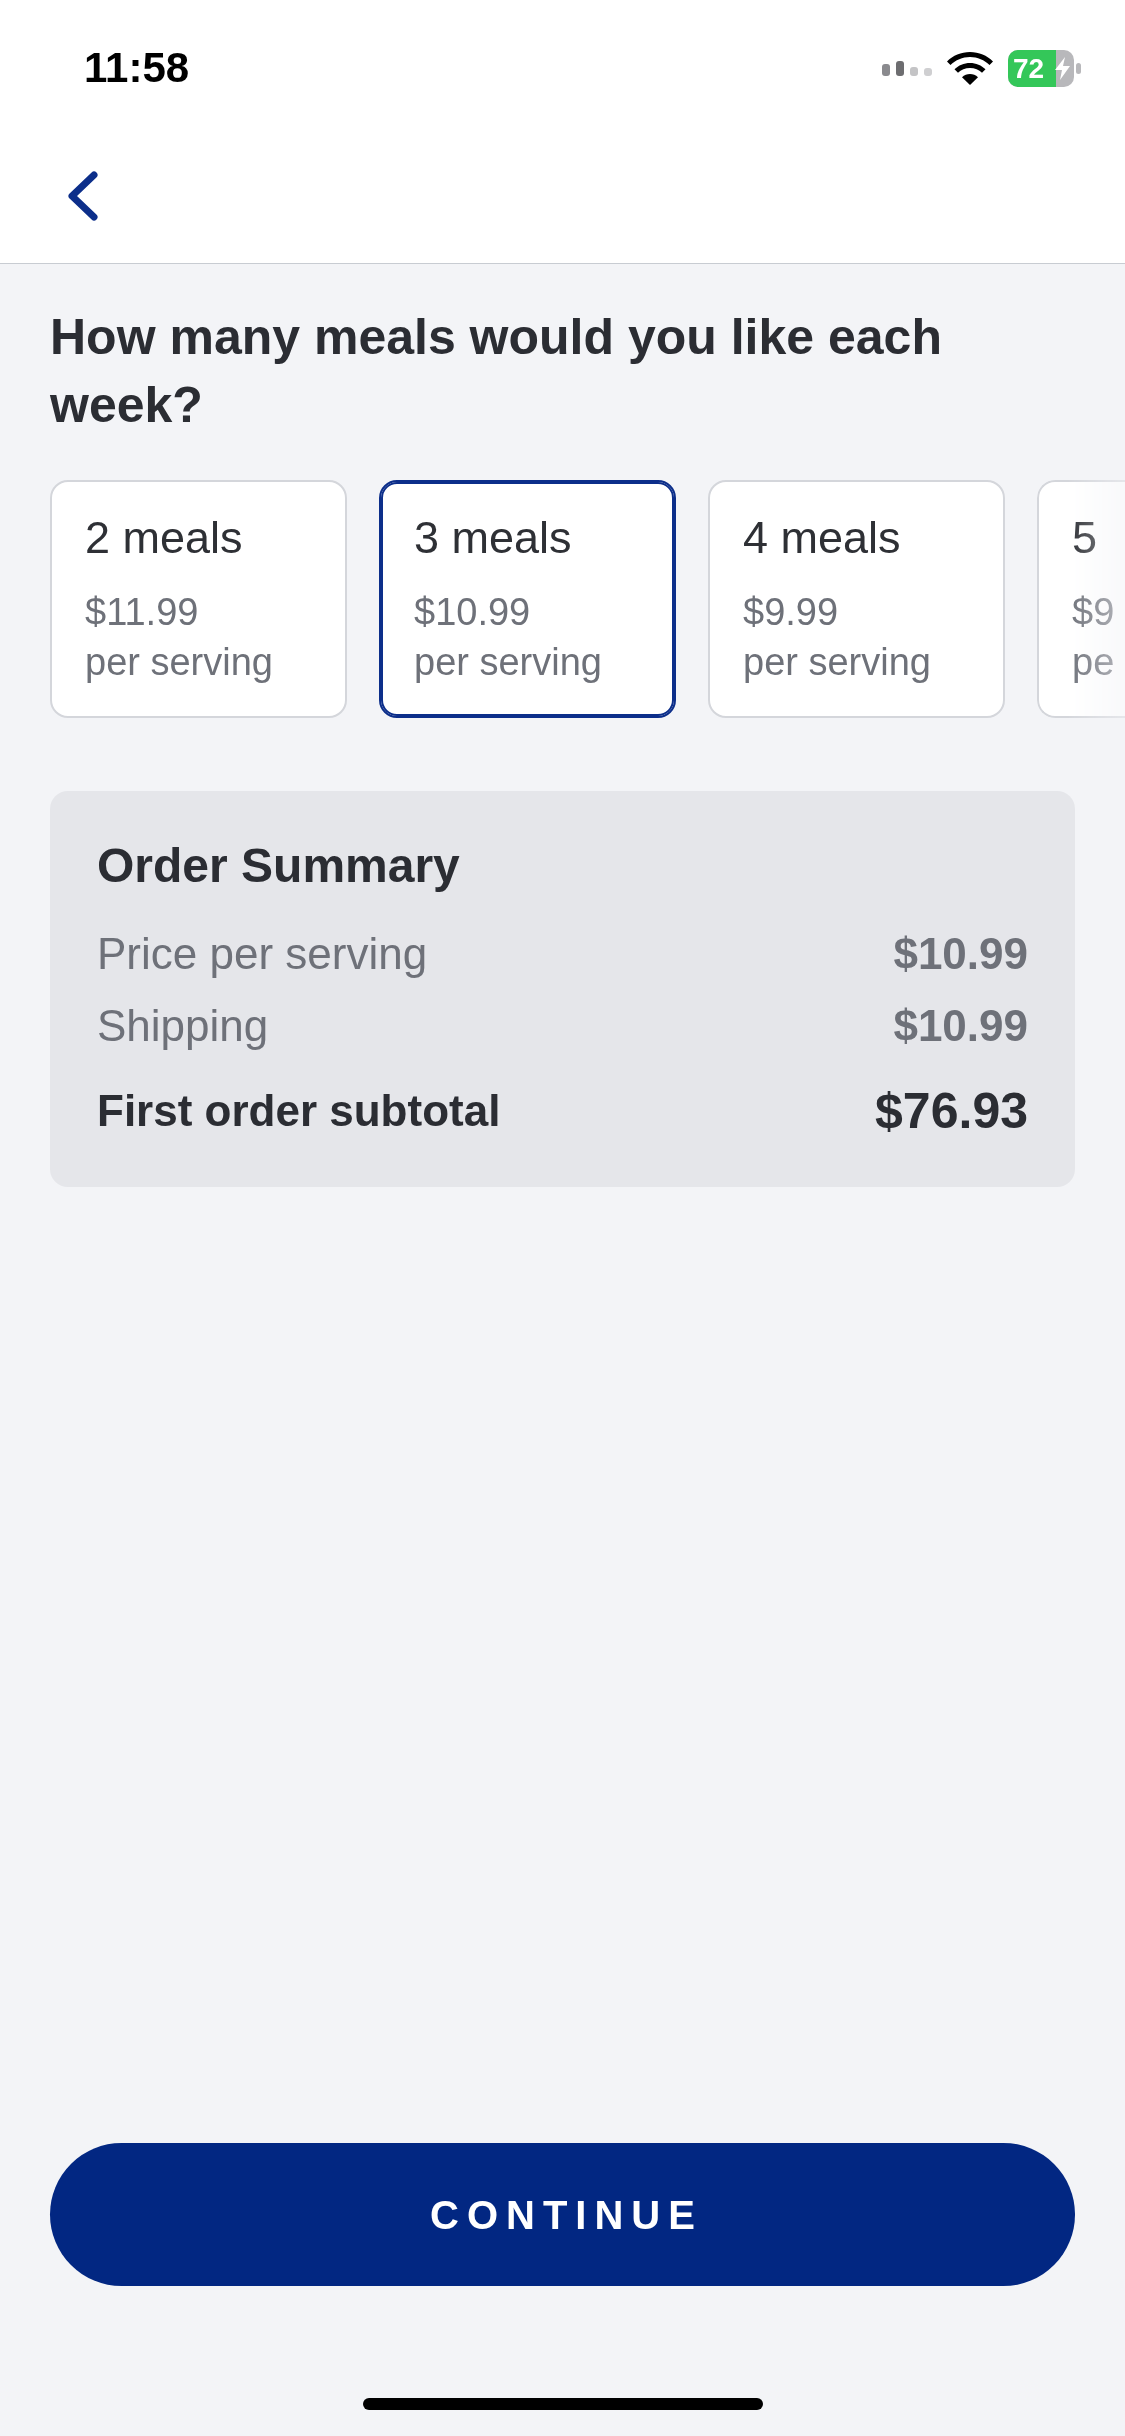 Image resolution: width=1125 pixels, height=2436 pixels. I want to click on status-time: 11:58, so click(137, 68).